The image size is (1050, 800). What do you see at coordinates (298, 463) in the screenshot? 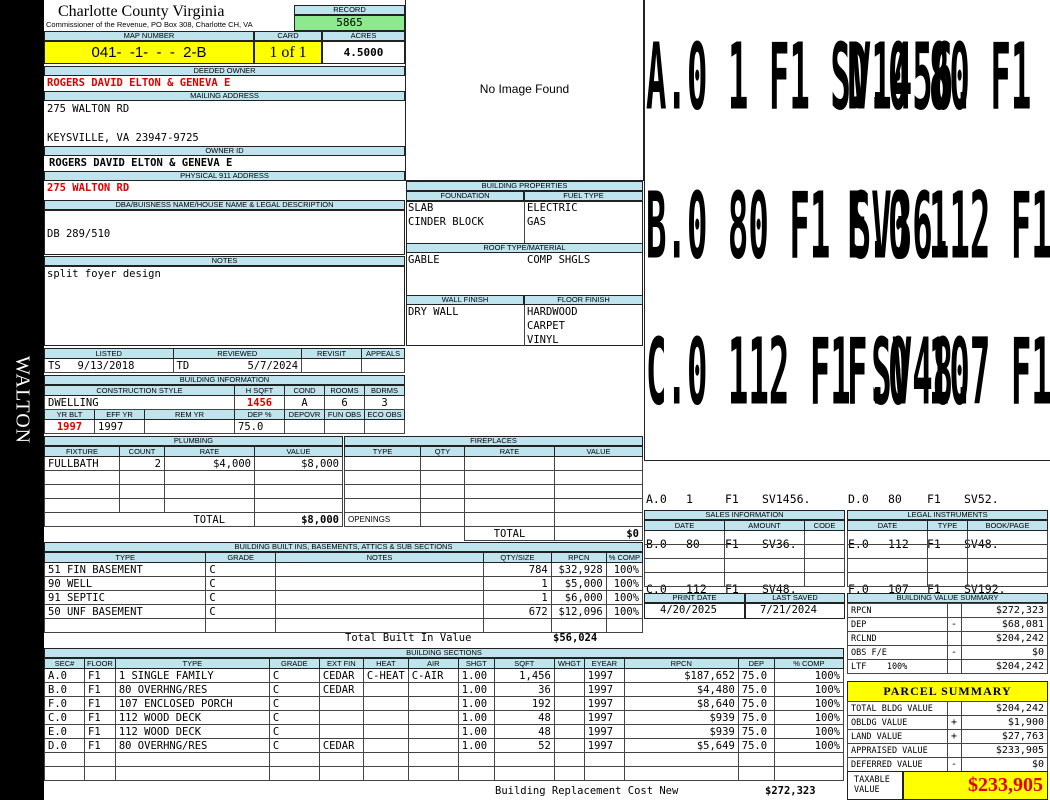
I see `plumbing-value: $8,000` at bounding box center [298, 463].